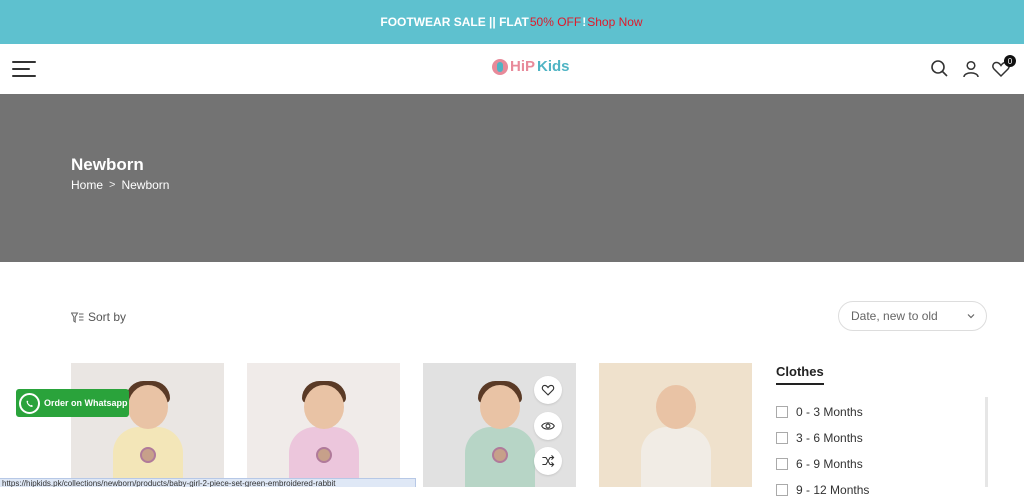 Image resolution: width=1024 pixels, height=503 pixels. I want to click on page-title: Newborn, so click(107, 164).